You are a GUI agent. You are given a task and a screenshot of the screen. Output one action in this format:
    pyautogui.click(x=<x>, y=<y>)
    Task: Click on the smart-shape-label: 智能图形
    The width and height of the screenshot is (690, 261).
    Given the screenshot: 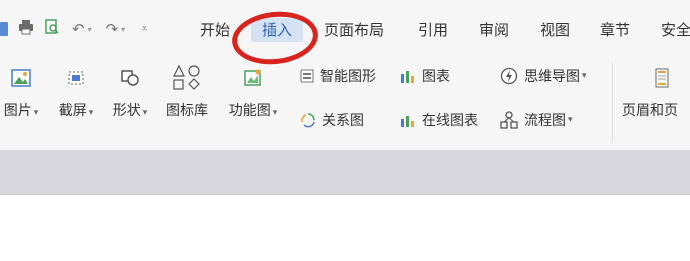 What is the action you would take?
    pyautogui.click(x=348, y=77)
    